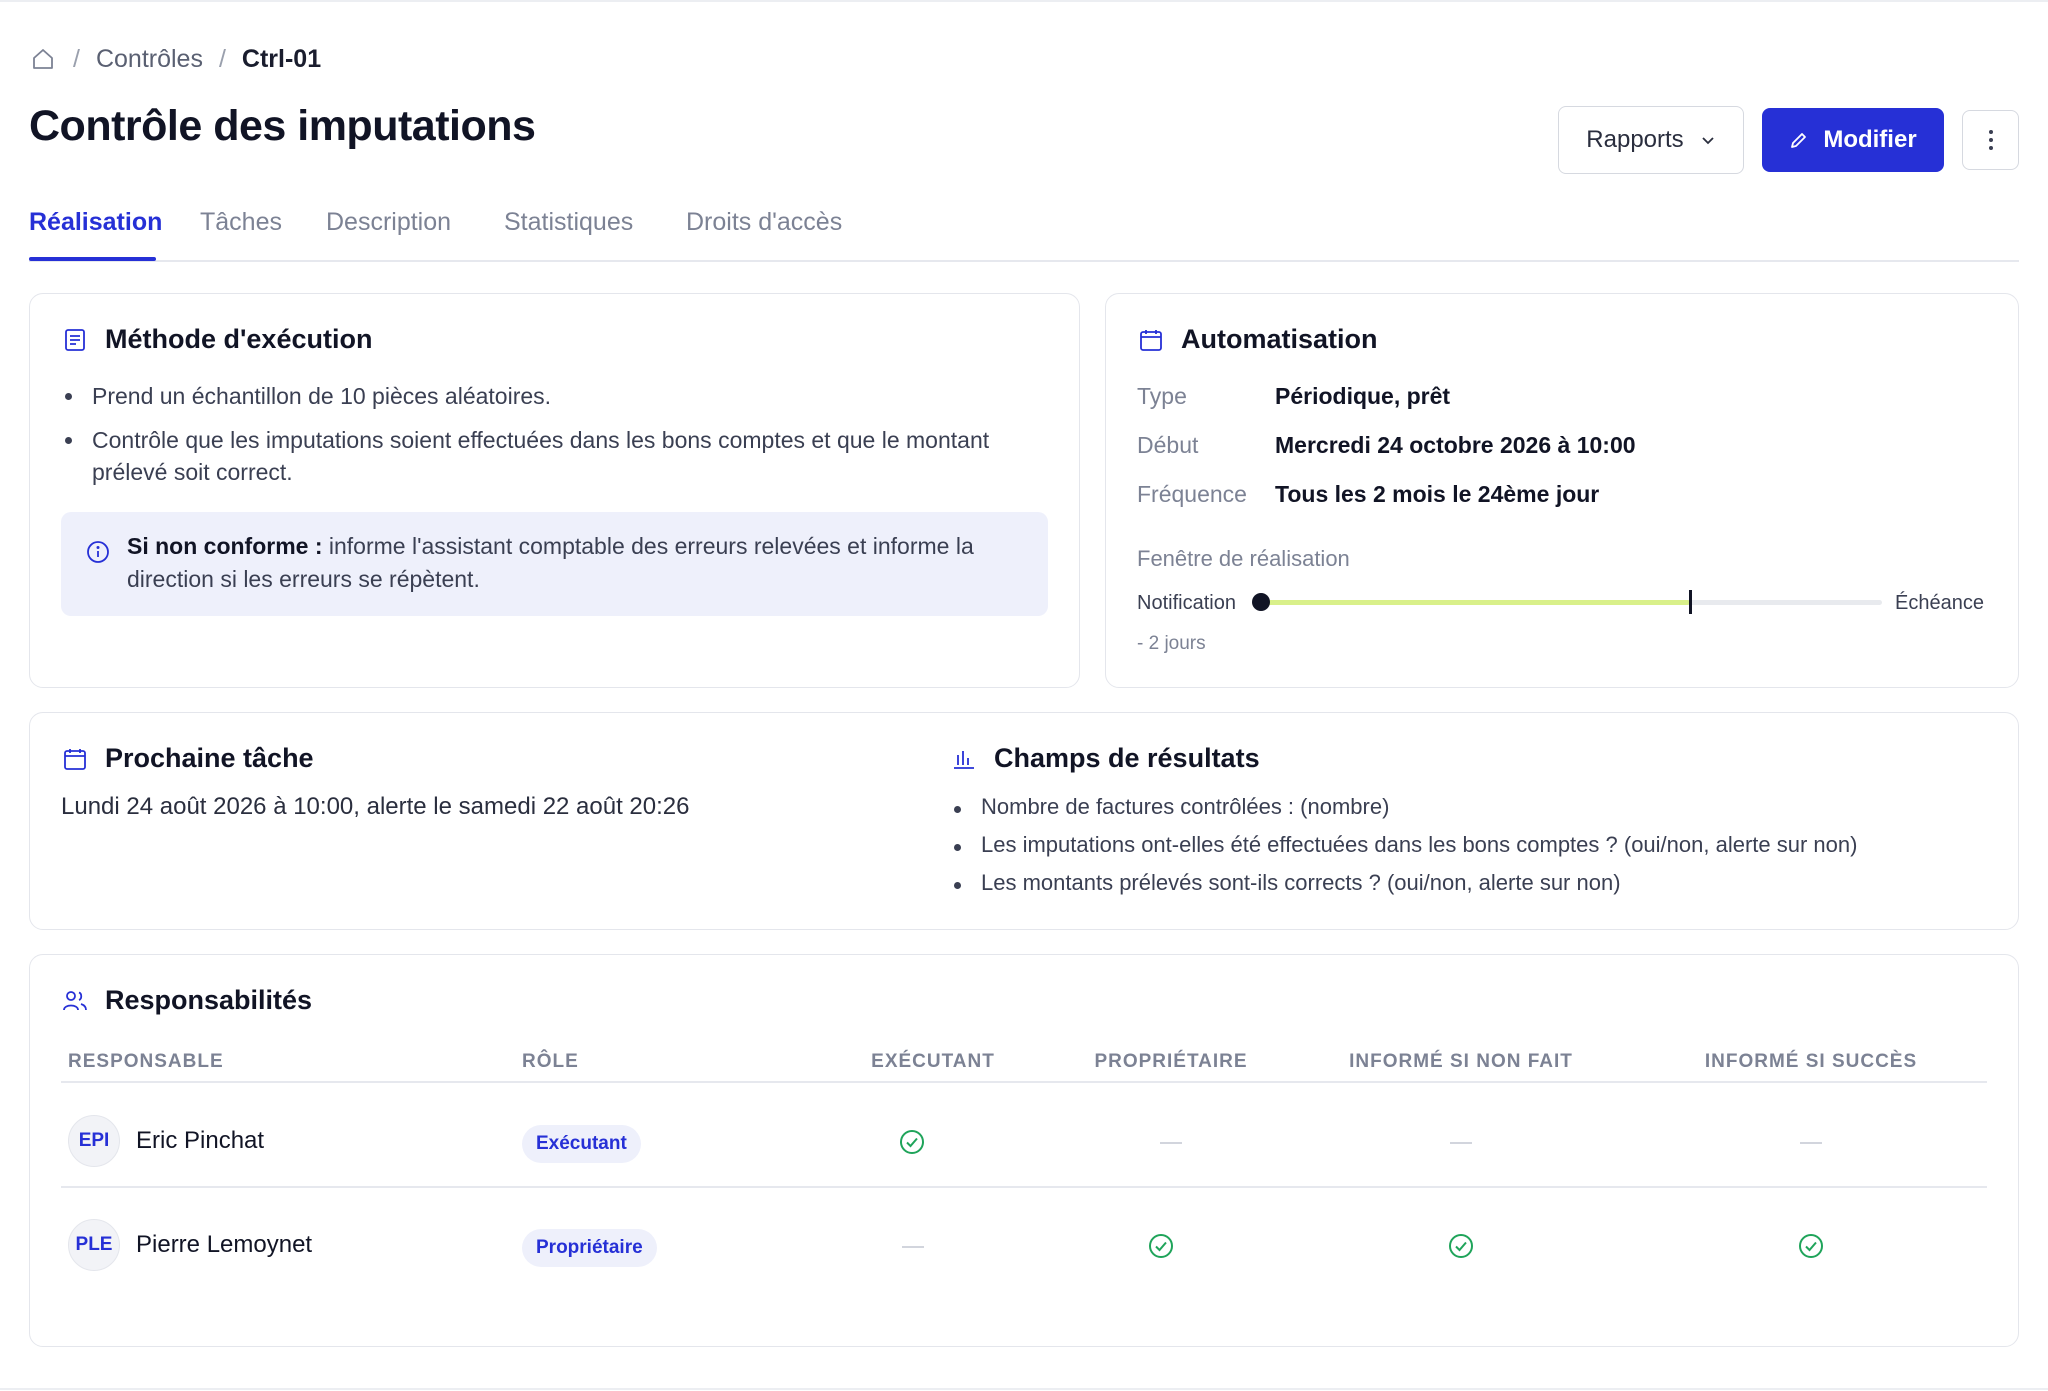 The width and height of the screenshot is (2048, 1391). What do you see at coordinates (94, 1141) in the screenshot?
I see `avatar: EPI` at bounding box center [94, 1141].